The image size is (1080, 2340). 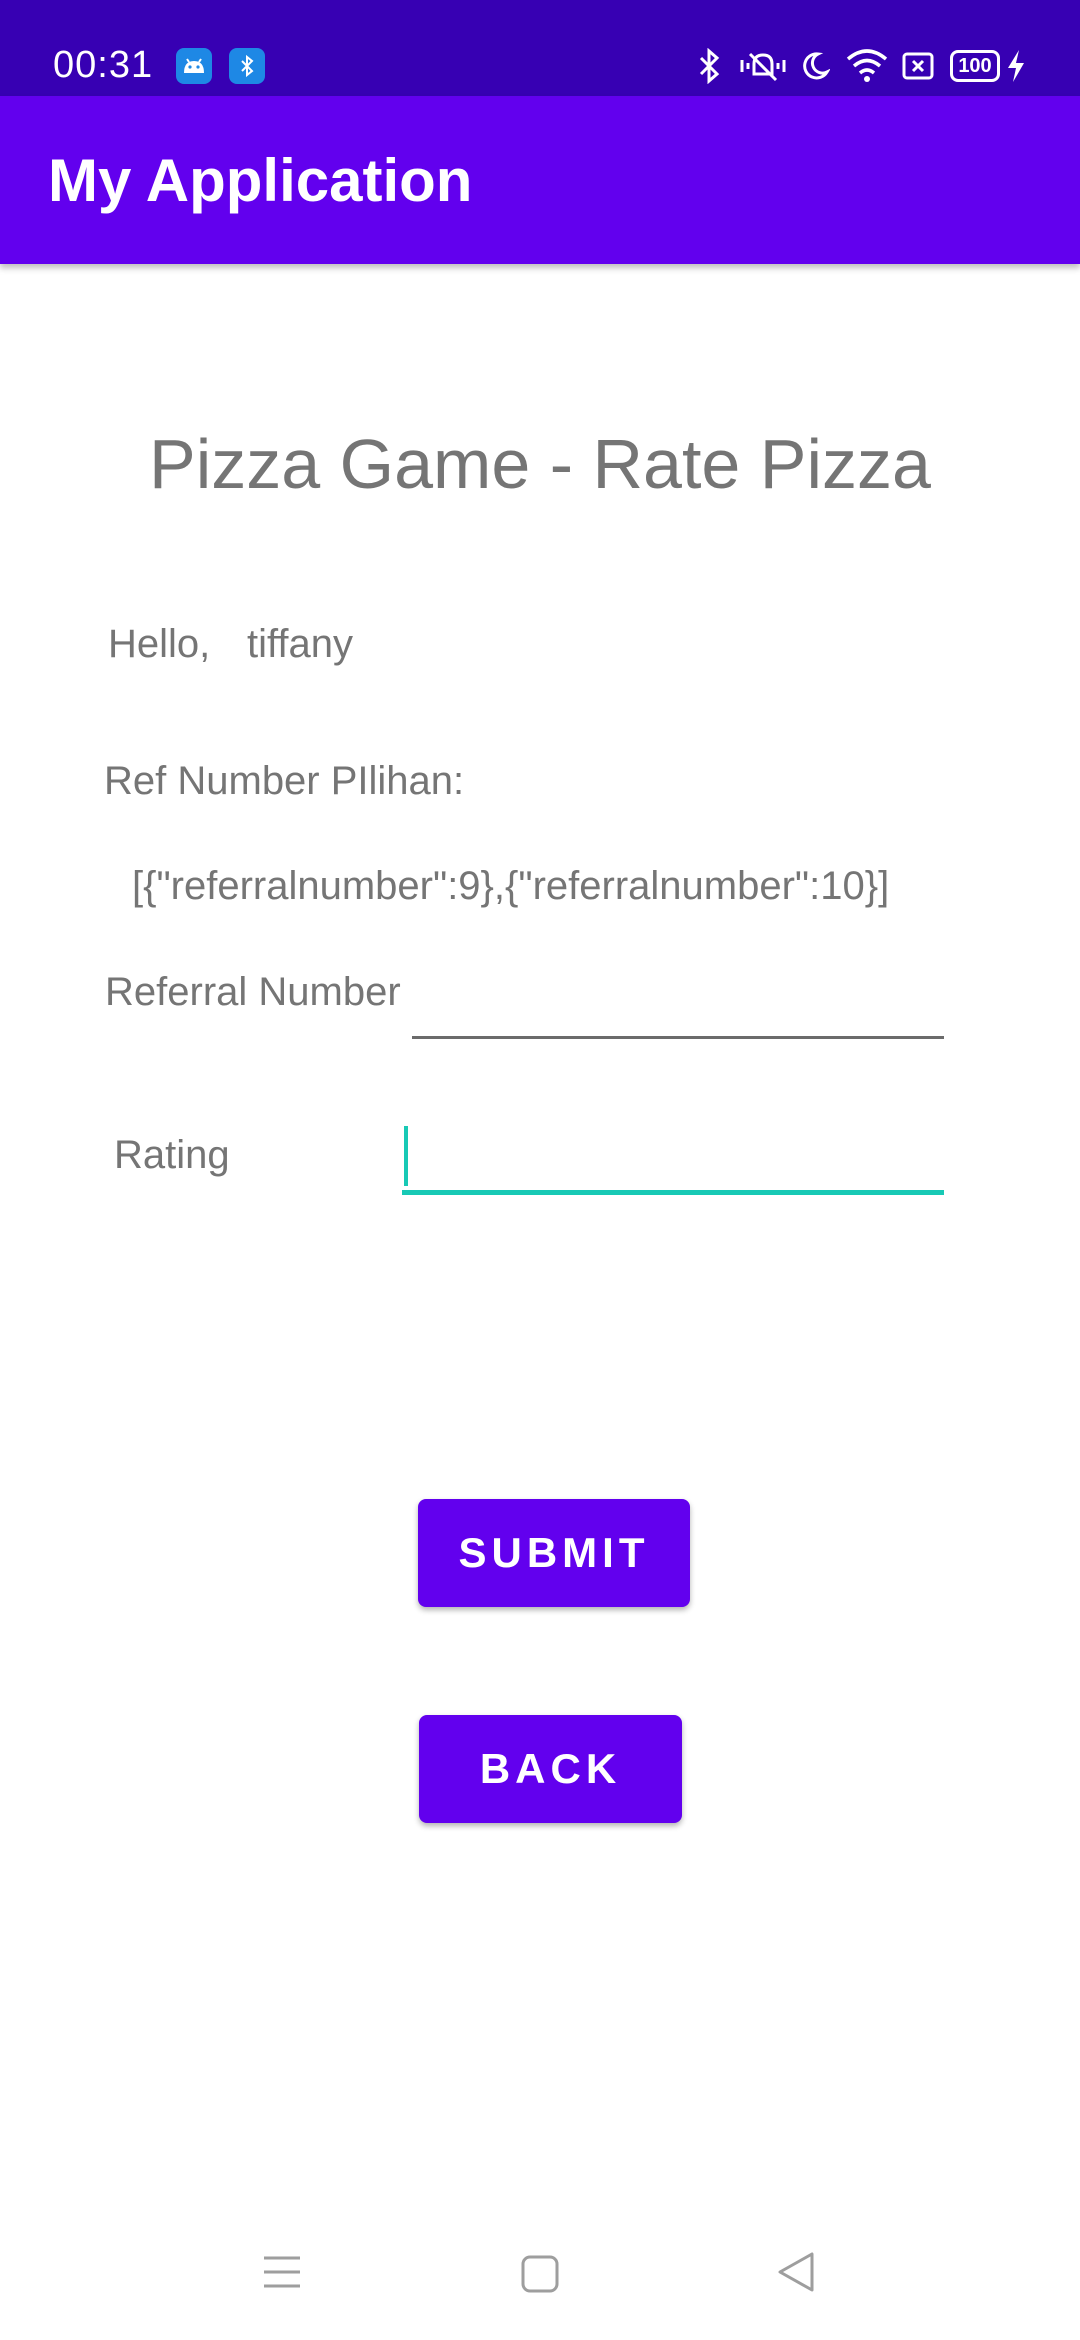 What do you see at coordinates (796, 2272) in the screenshot?
I see `back-icon` at bounding box center [796, 2272].